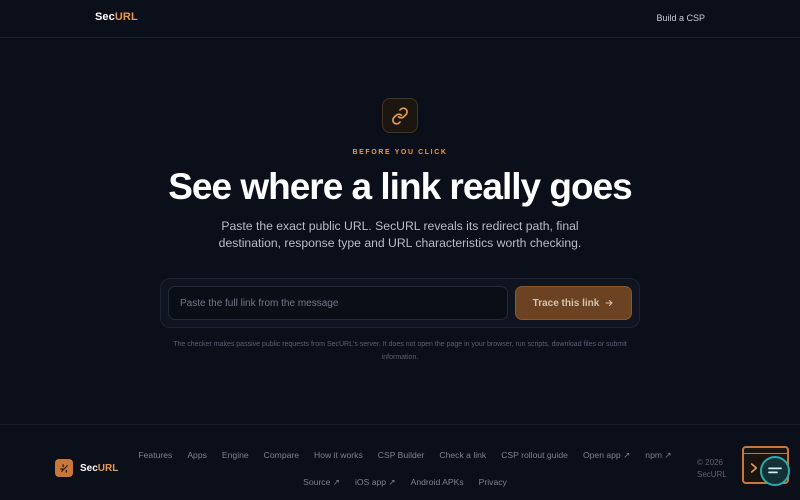  I want to click on footer-link-csp-rollout-guide: CSP rollout guide, so click(534, 455).